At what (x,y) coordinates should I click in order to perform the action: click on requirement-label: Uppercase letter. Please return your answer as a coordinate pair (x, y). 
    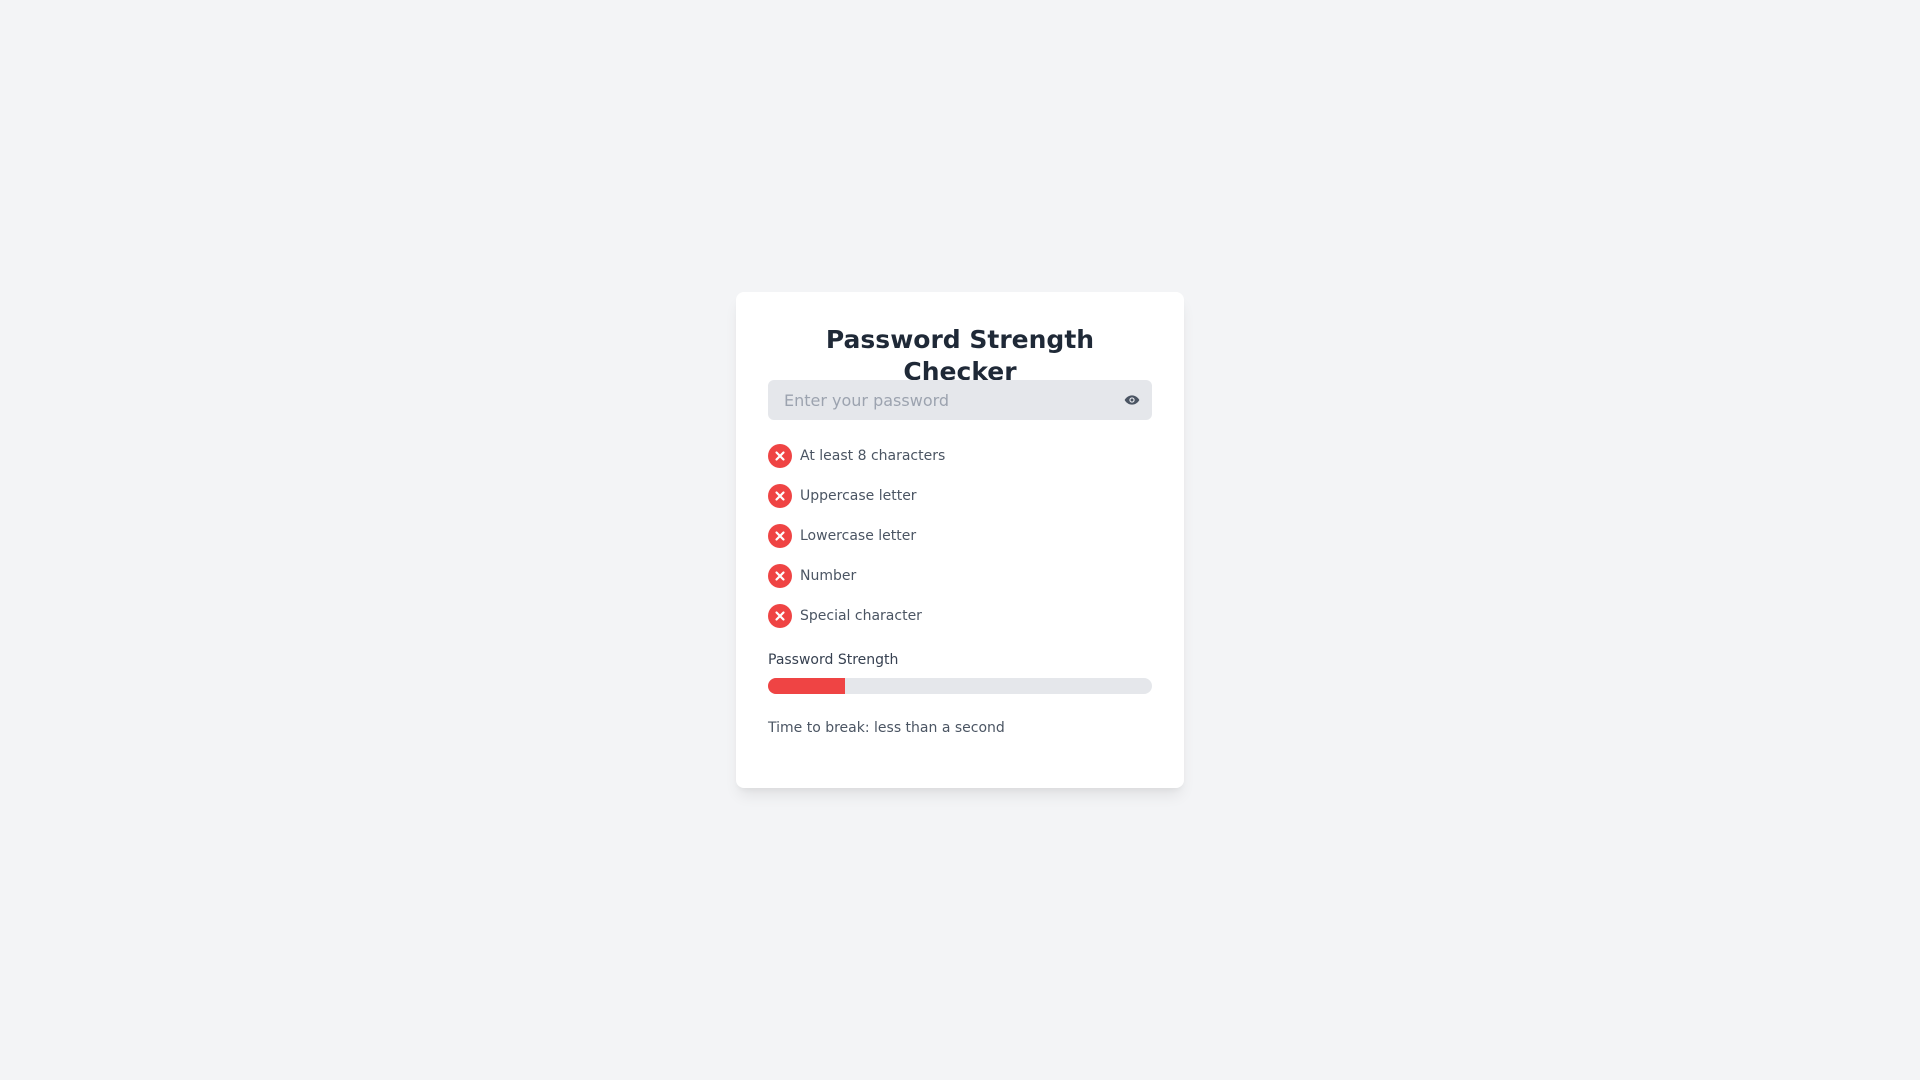
    Looking at the image, I should click on (858, 496).